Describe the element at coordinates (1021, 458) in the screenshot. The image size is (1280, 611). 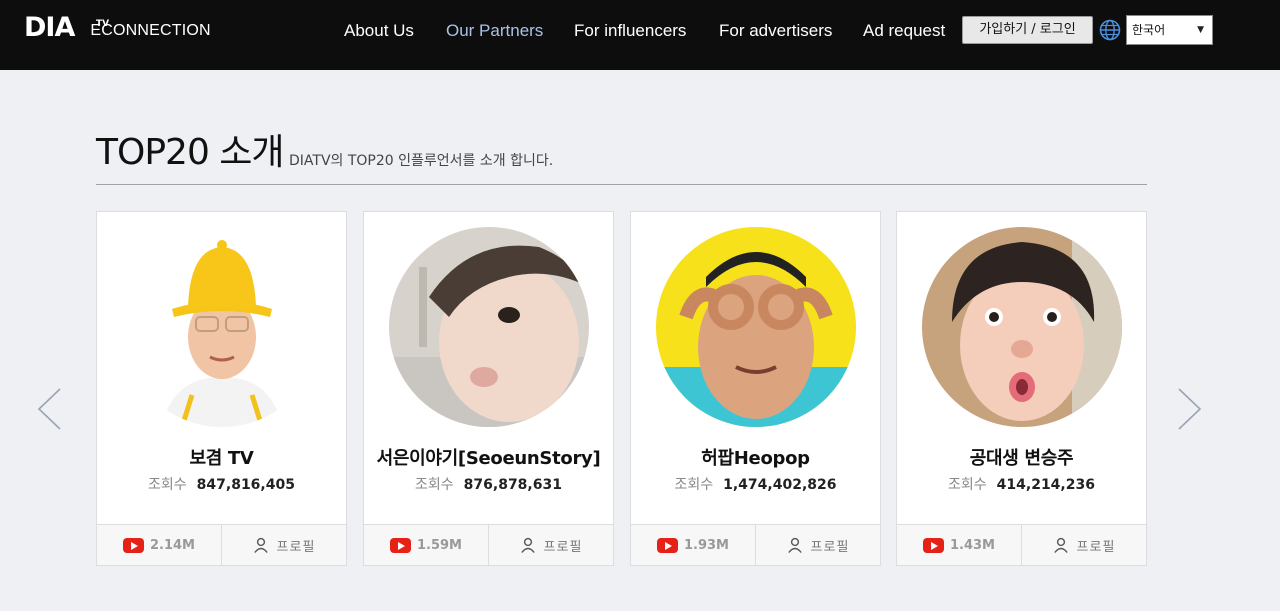
I see `influencer-name: 공대생 변승주` at that location.